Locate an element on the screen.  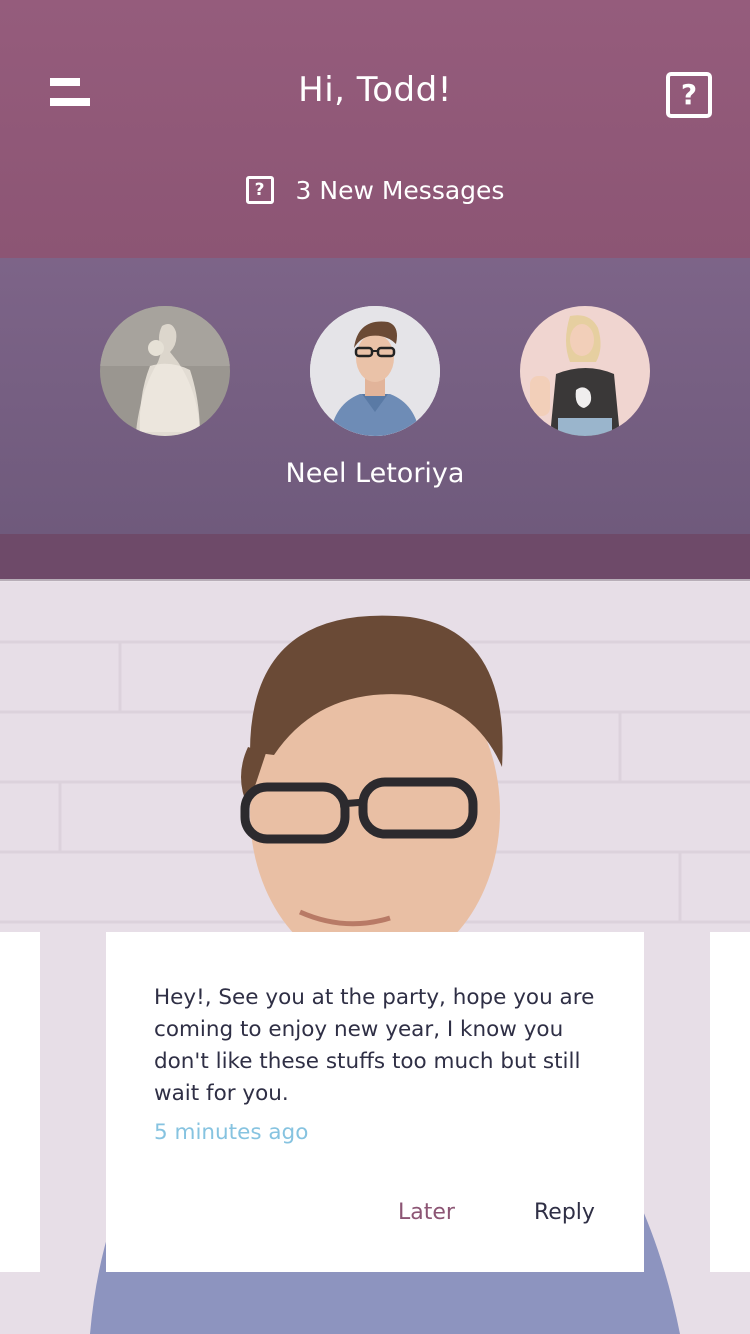
page-title: Hi, Todd! is located at coordinates (375, 90).